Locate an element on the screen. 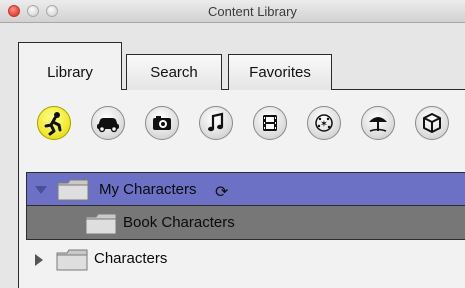  runner-icon is located at coordinates (53, 124).